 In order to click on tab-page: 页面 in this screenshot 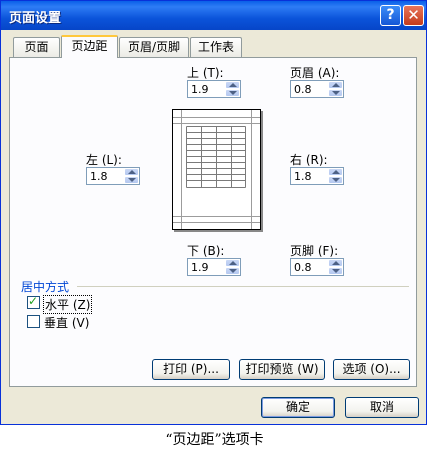, I will do `click(36, 47)`.